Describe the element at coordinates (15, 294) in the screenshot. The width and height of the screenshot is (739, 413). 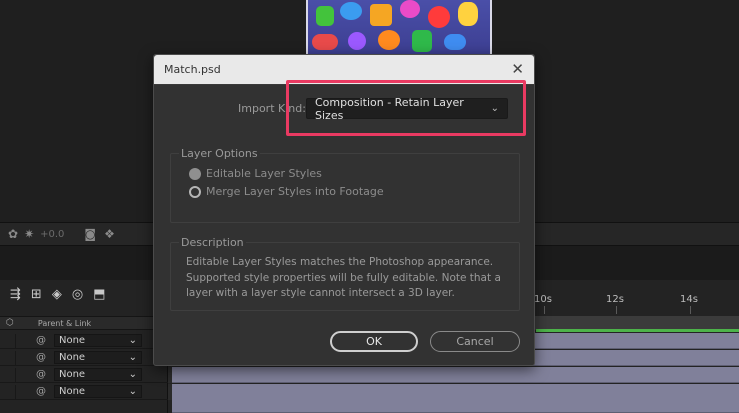
I see `shy-layers-icon: ⇶` at that location.